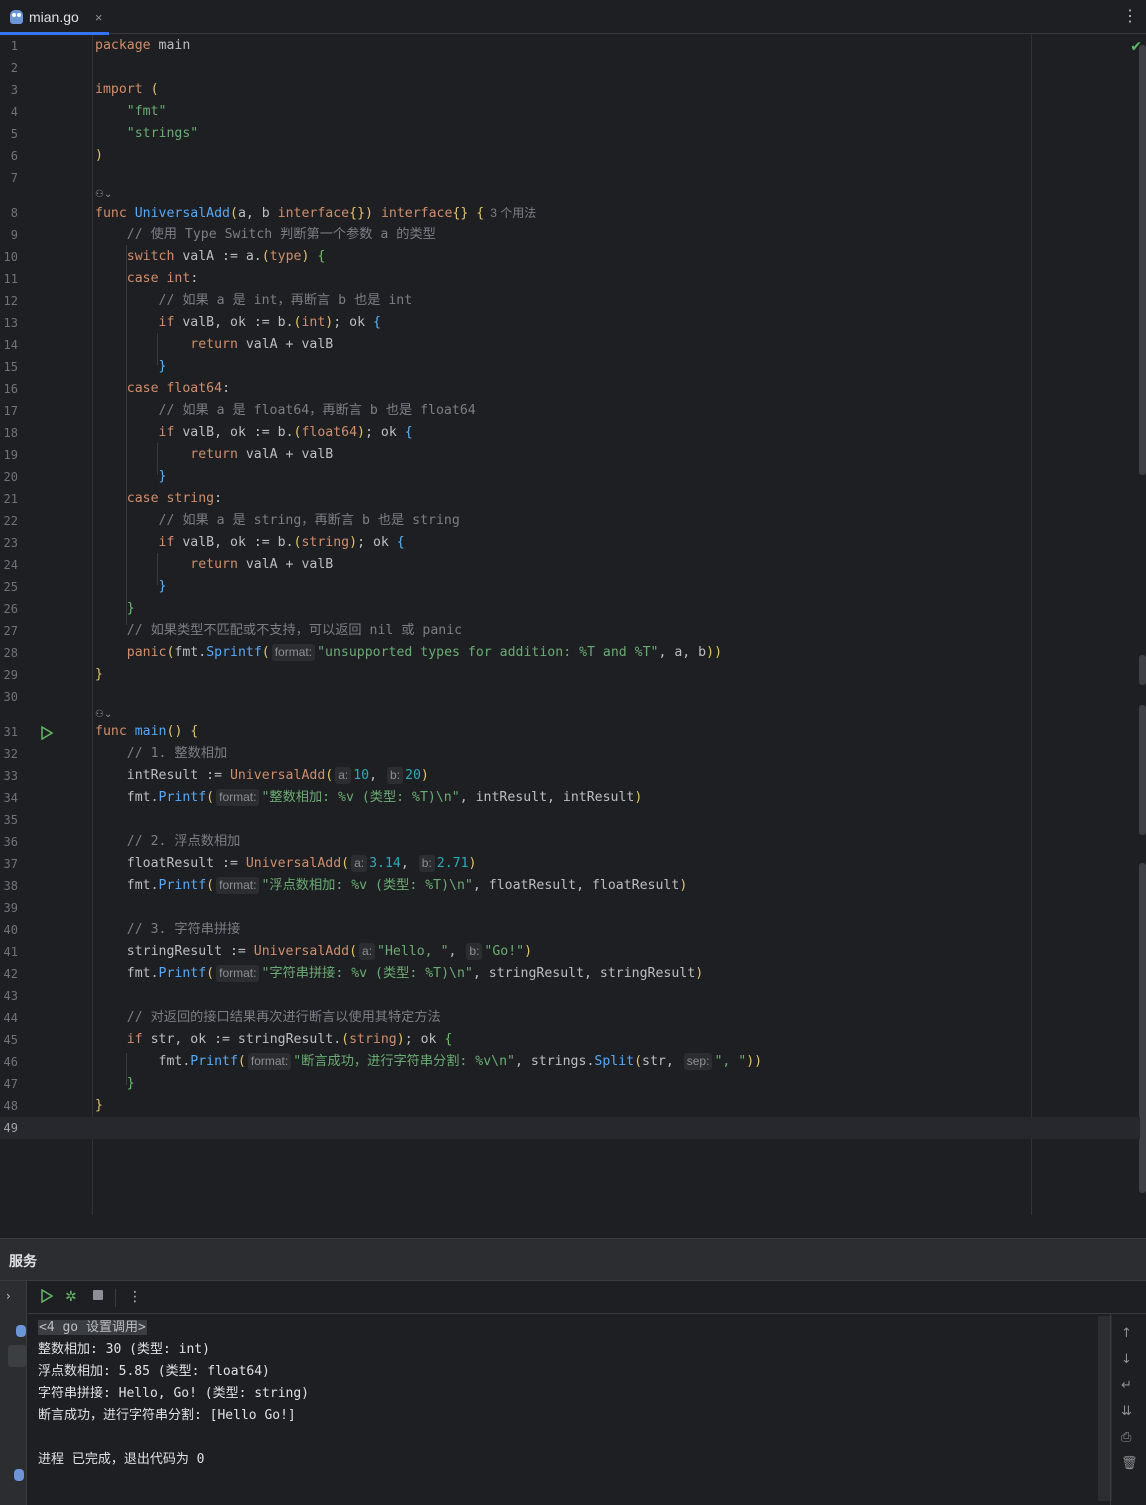  What do you see at coordinates (570, 543) in the screenshot?
I see `code-line: 23 if valB, ok := b.(string); ok {` at bounding box center [570, 543].